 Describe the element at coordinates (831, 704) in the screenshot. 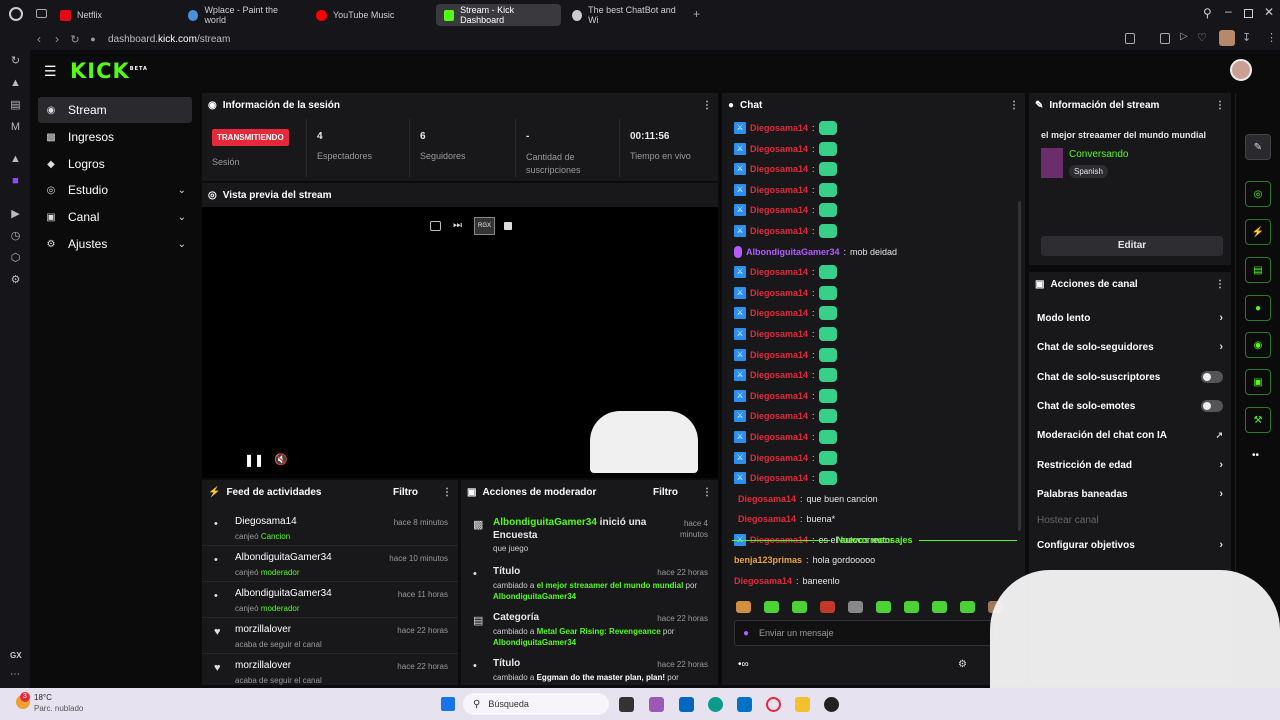

I see `steam-icon` at that location.